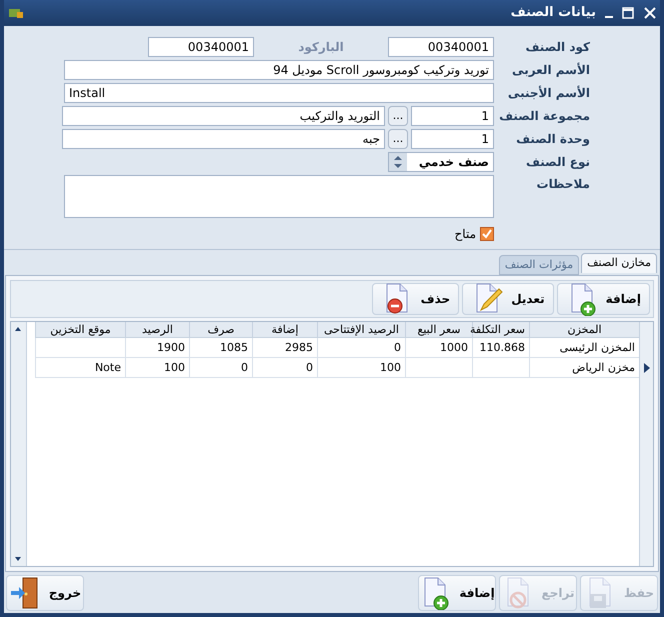  What do you see at coordinates (279, 70) in the screenshot?
I see `text-field: توريد وتركيب كومبروسور Scroll موديل 94` at bounding box center [279, 70].